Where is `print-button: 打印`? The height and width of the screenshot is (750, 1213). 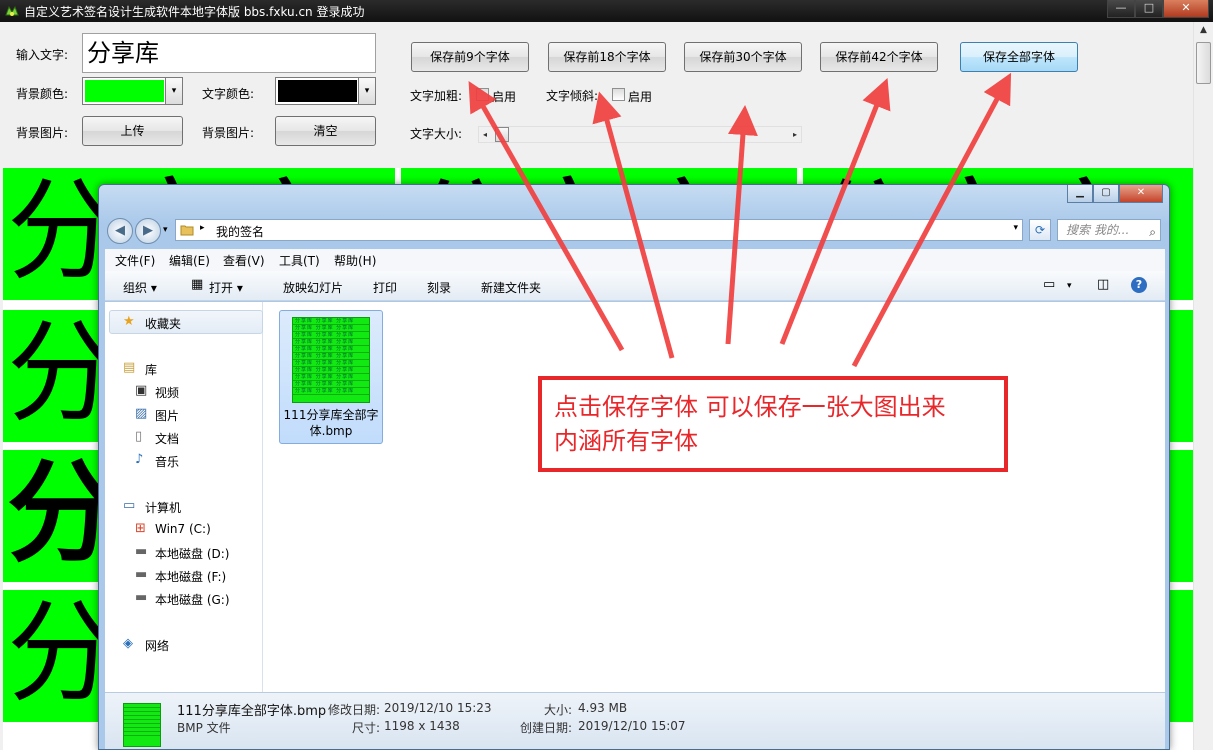
print-button: 打印 is located at coordinates (385, 287).